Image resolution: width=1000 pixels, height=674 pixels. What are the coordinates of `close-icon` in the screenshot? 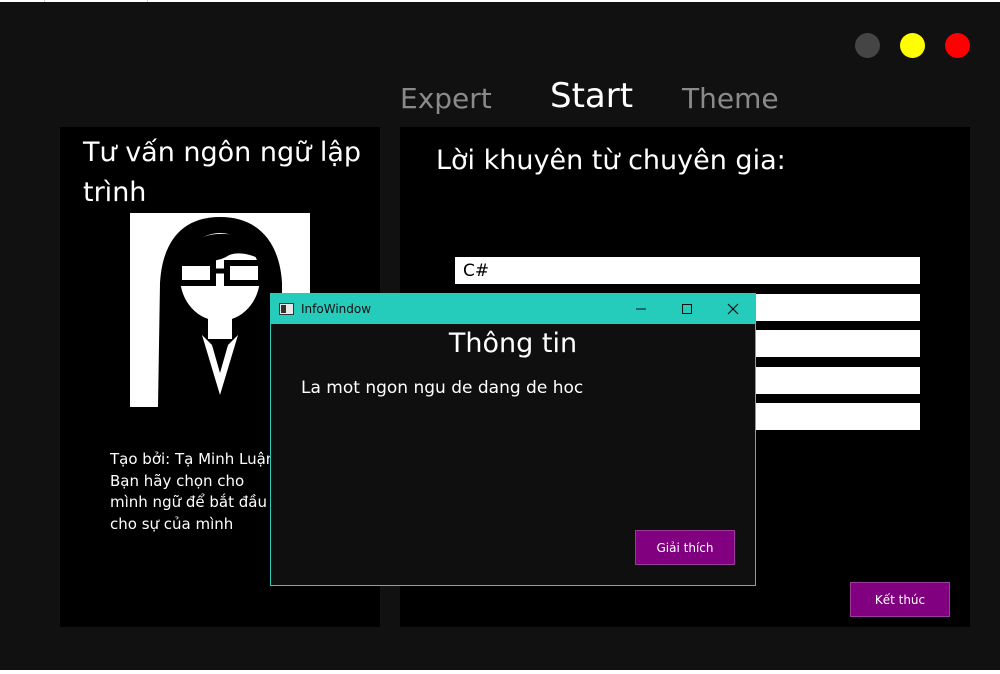 It's located at (733, 309).